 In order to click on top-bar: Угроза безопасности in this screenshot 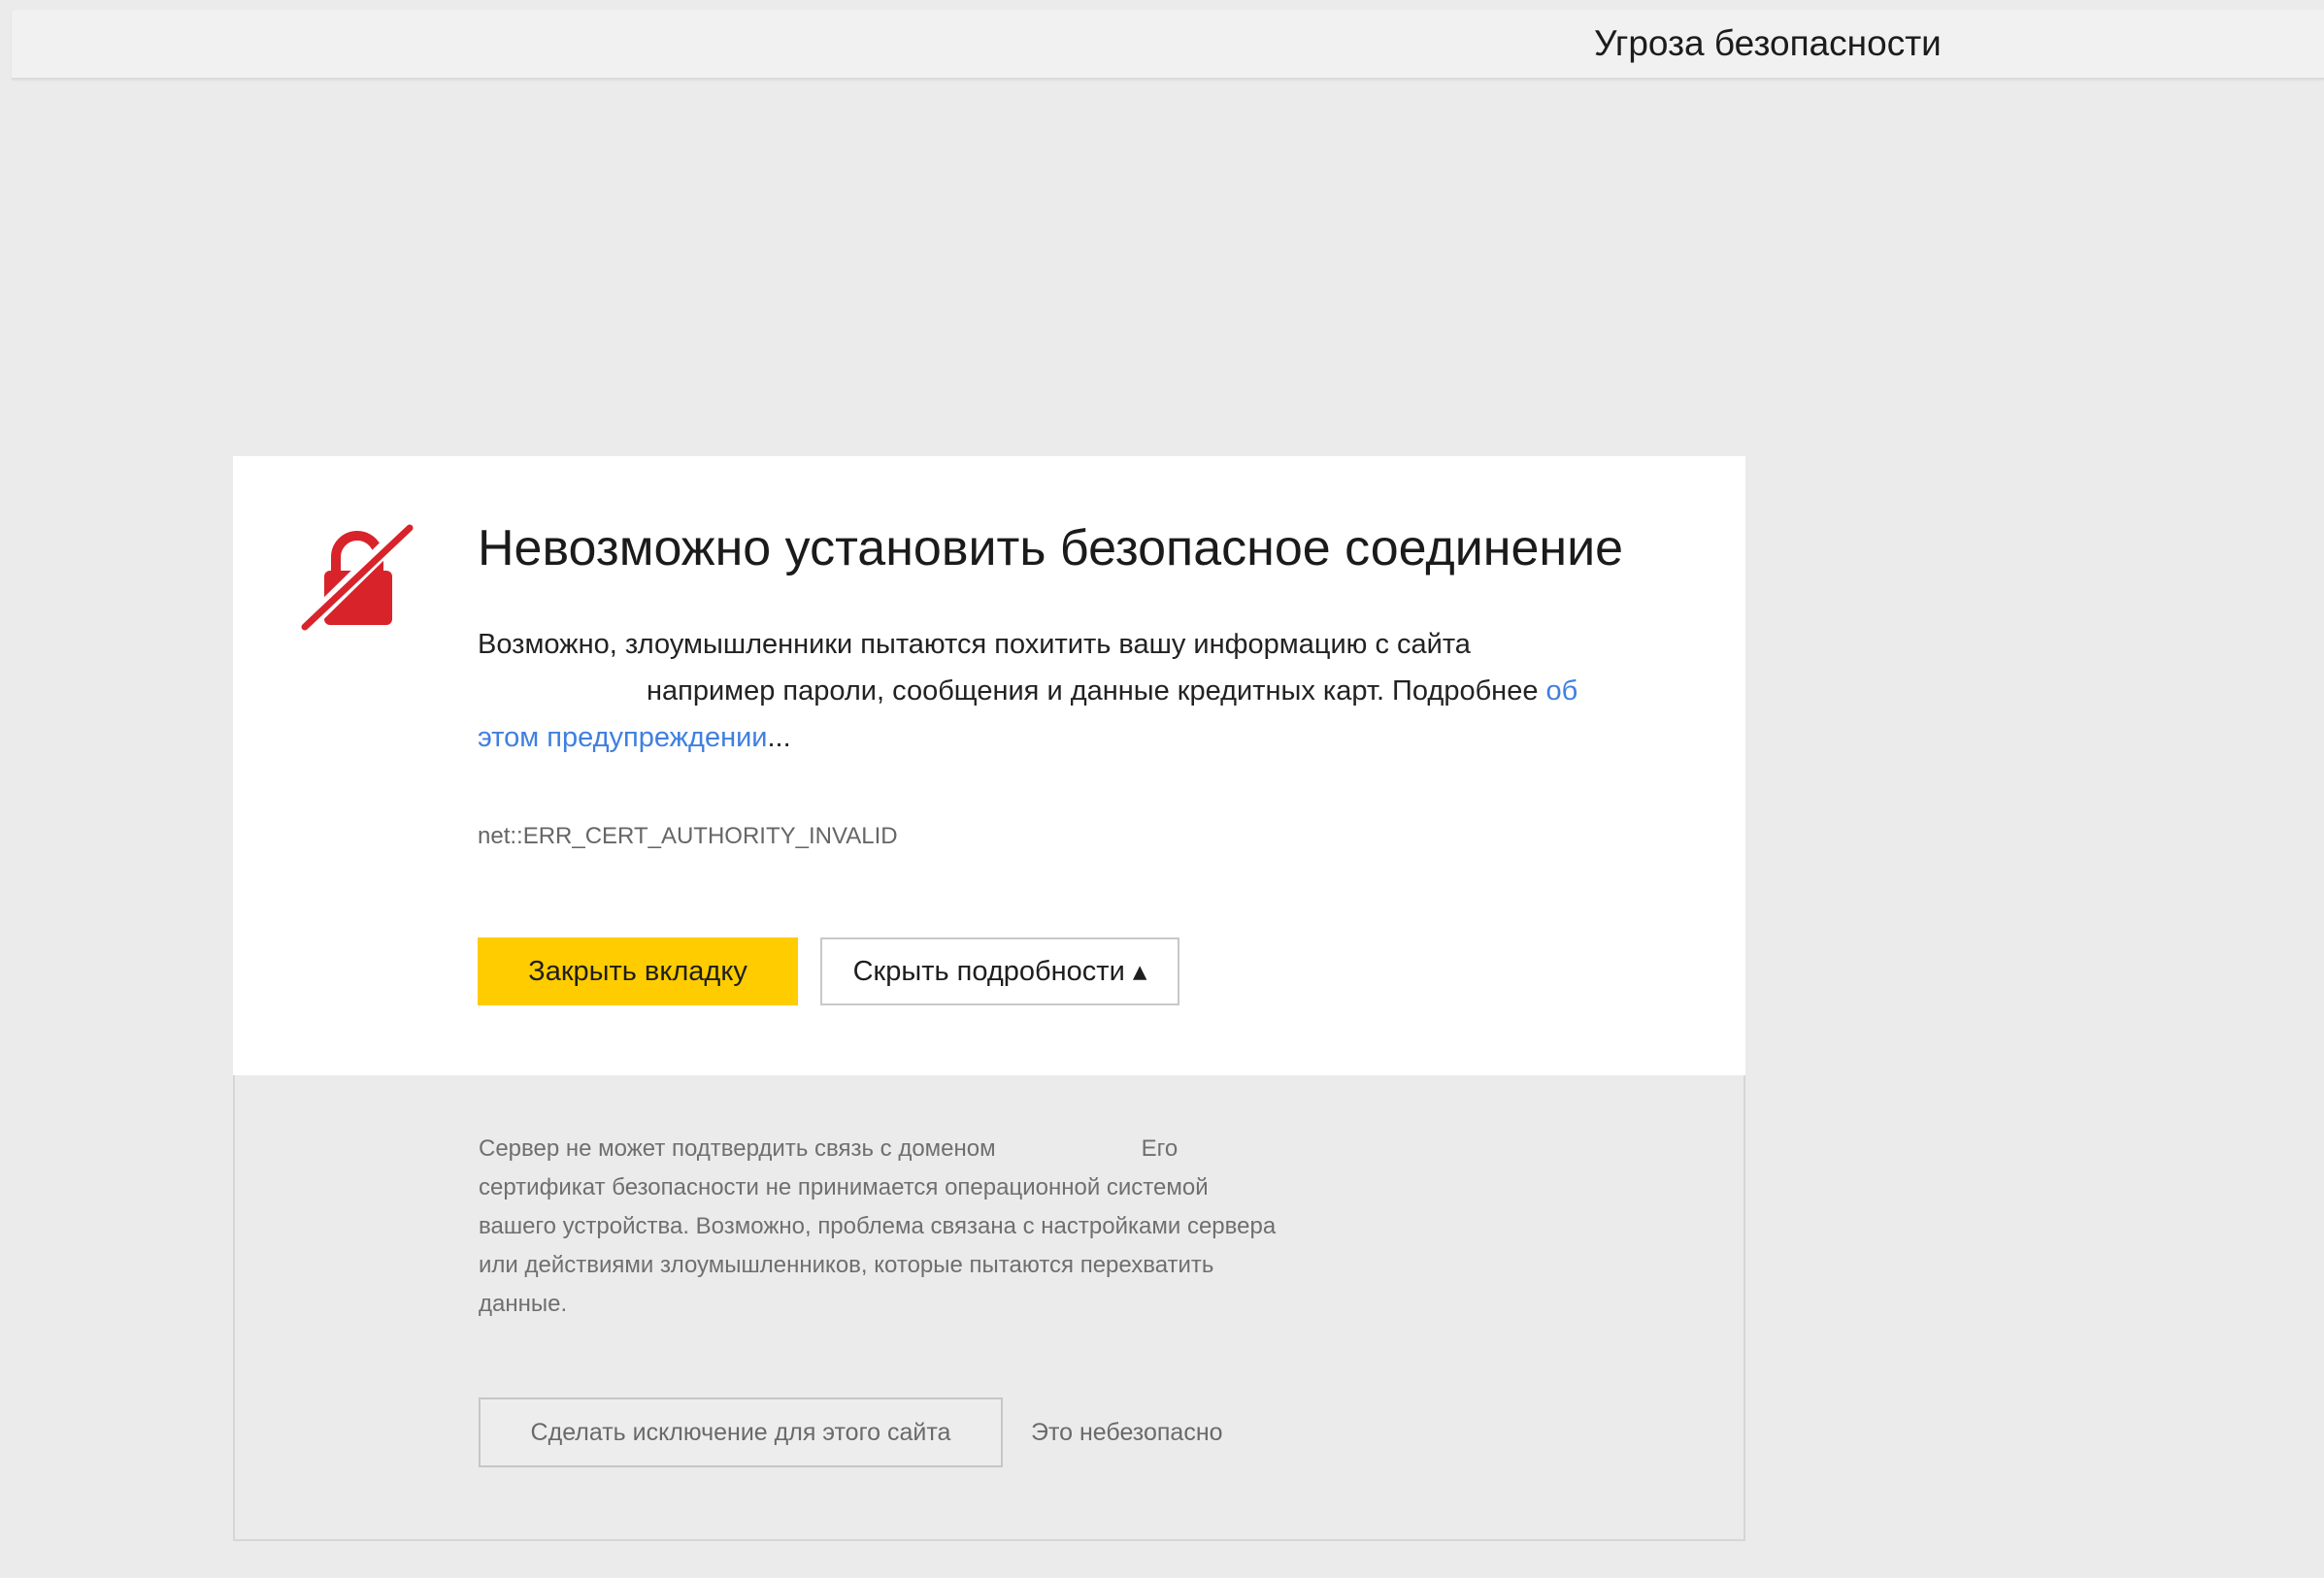, I will do `click(1168, 45)`.